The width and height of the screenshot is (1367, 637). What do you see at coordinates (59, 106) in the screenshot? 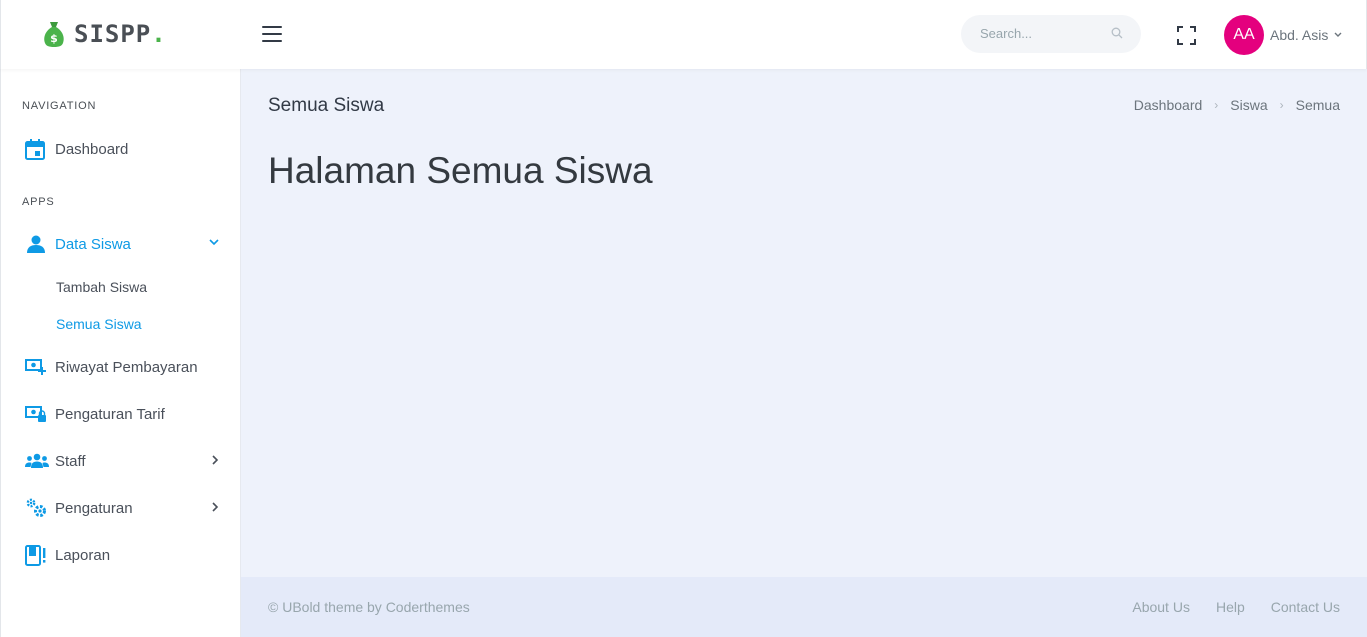
I see `menu-title-navigation: NAVIGATION` at bounding box center [59, 106].